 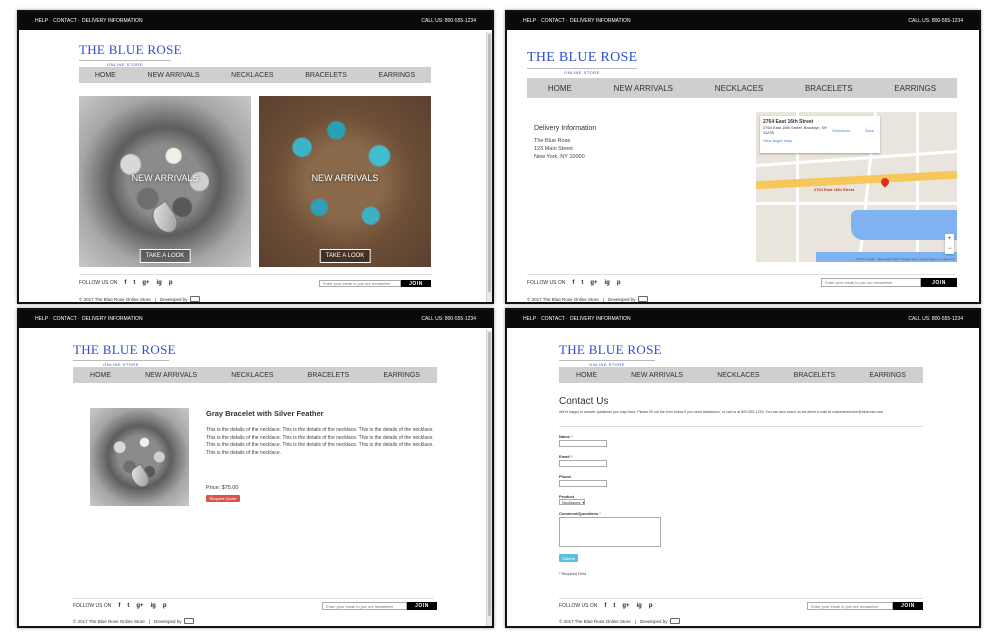 What do you see at coordinates (841, 130) in the screenshot?
I see `directions-link: Directions` at bounding box center [841, 130].